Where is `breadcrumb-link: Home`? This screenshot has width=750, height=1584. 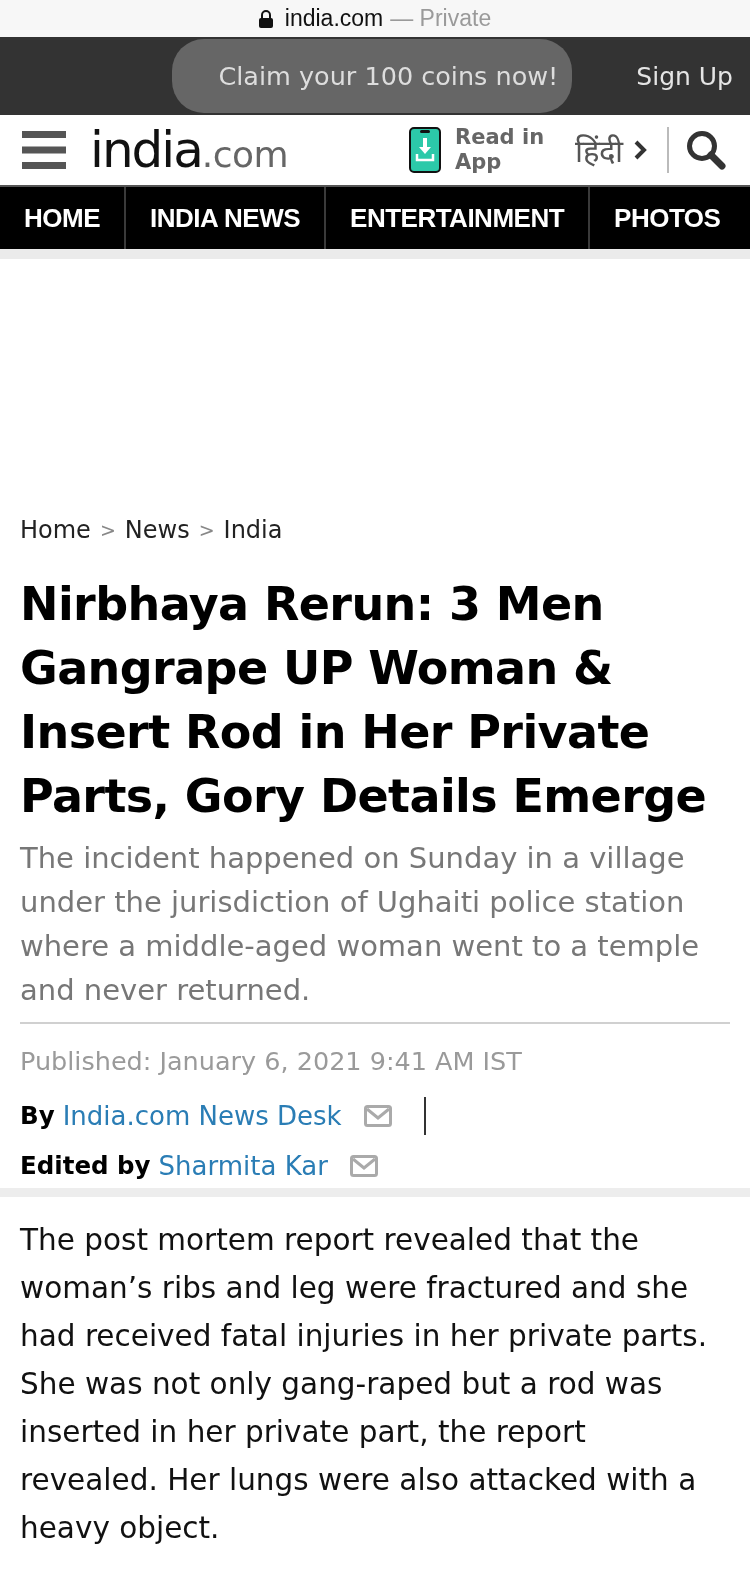
breadcrumb-link: Home is located at coordinates (55, 530).